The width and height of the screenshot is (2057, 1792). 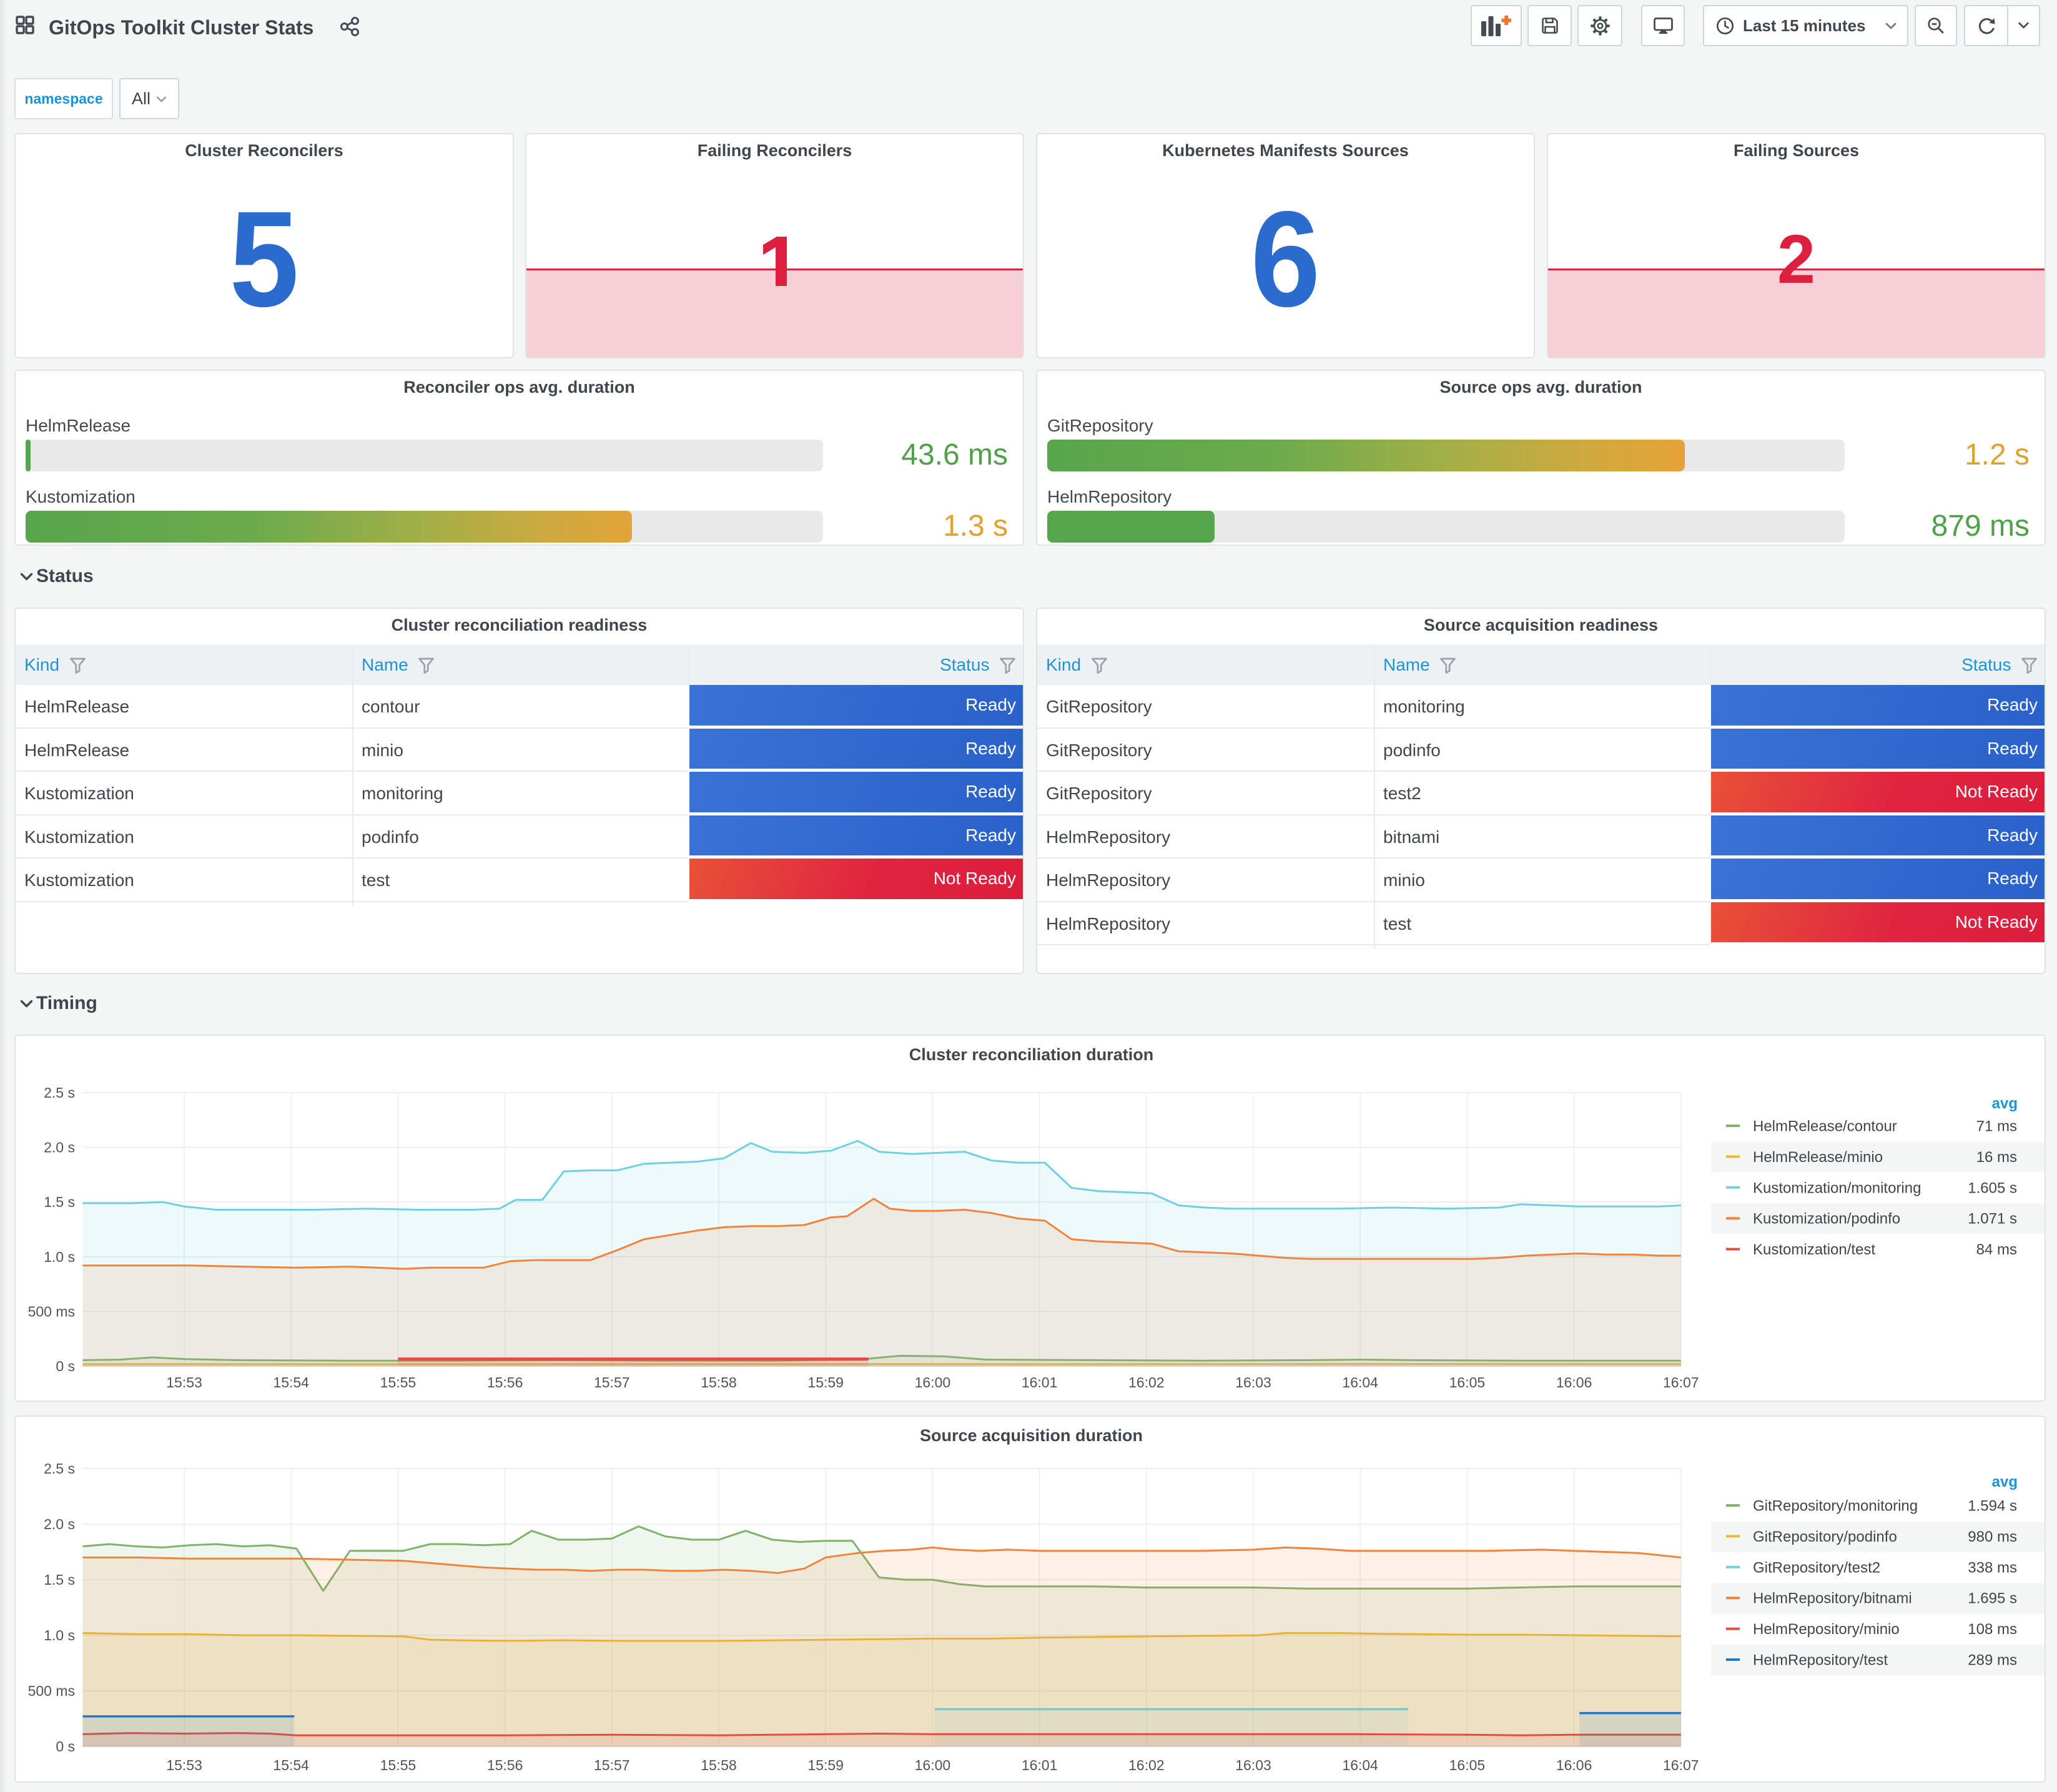 What do you see at coordinates (1827, 1629) in the screenshot?
I see `svg-text: HelmRepository/minio` at bounding box center [1827, 1629].